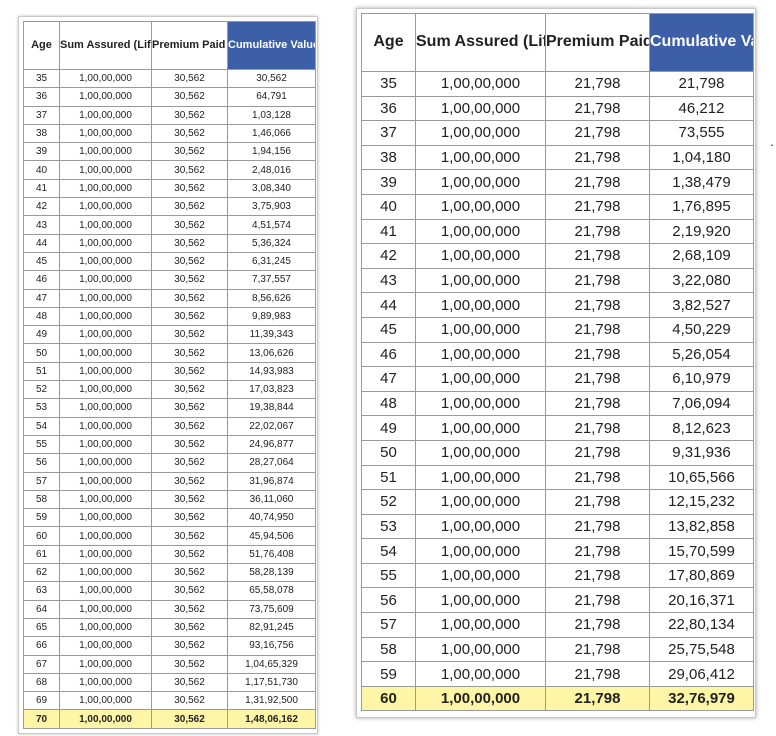 This screenshot has width=776, height=736. I want to click on right-cumulative-cell: 29,06,412, so click(701, 674).